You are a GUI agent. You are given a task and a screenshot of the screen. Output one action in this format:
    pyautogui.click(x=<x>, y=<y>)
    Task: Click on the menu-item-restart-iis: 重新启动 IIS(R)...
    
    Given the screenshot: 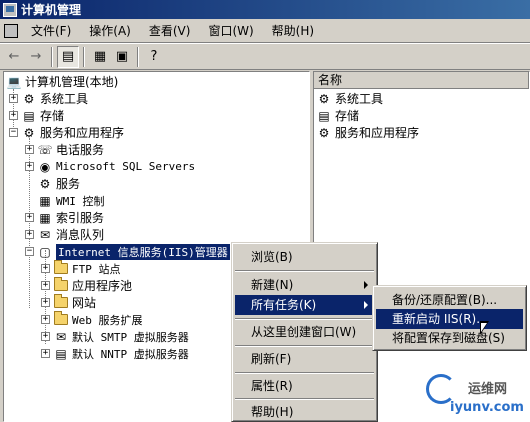 What is the action you would take?
    pyautogui.click(x=449, y=319)
    